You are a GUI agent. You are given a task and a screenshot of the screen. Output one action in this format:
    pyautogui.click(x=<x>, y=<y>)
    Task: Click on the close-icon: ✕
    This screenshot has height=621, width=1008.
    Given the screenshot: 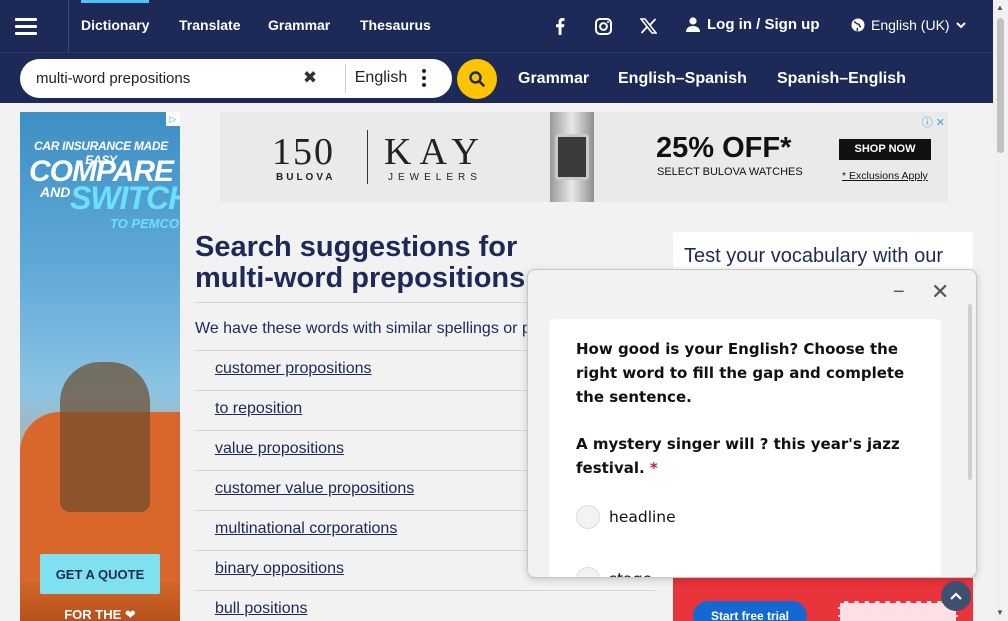 What is the action you would take?
    pyautogui.click(x=941, y=292)
    